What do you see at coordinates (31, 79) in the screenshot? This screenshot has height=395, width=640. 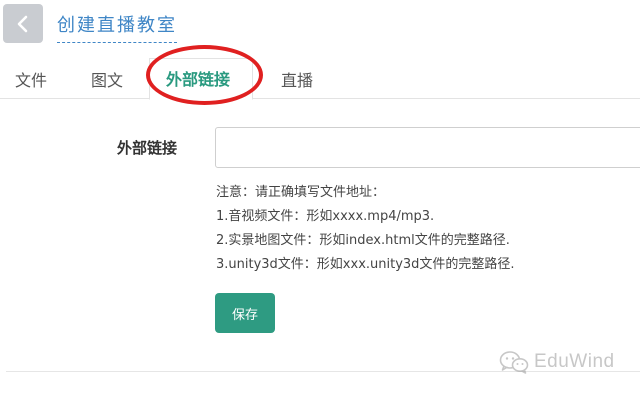 I see `tab-files: 文件` at bounding box center [31, 79].